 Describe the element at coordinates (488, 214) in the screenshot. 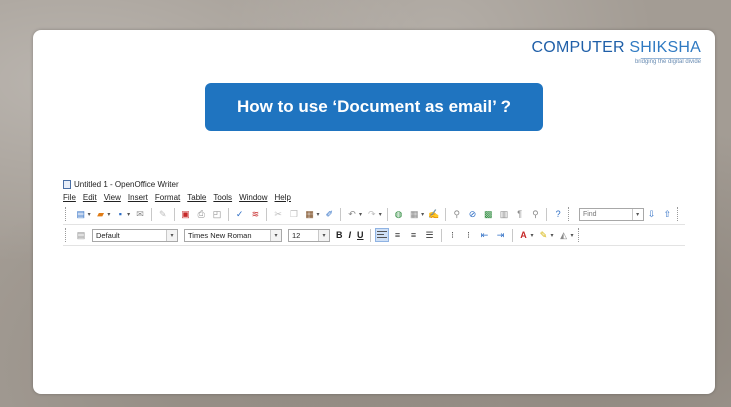

I see `gallery-icon: ▩` at that location.